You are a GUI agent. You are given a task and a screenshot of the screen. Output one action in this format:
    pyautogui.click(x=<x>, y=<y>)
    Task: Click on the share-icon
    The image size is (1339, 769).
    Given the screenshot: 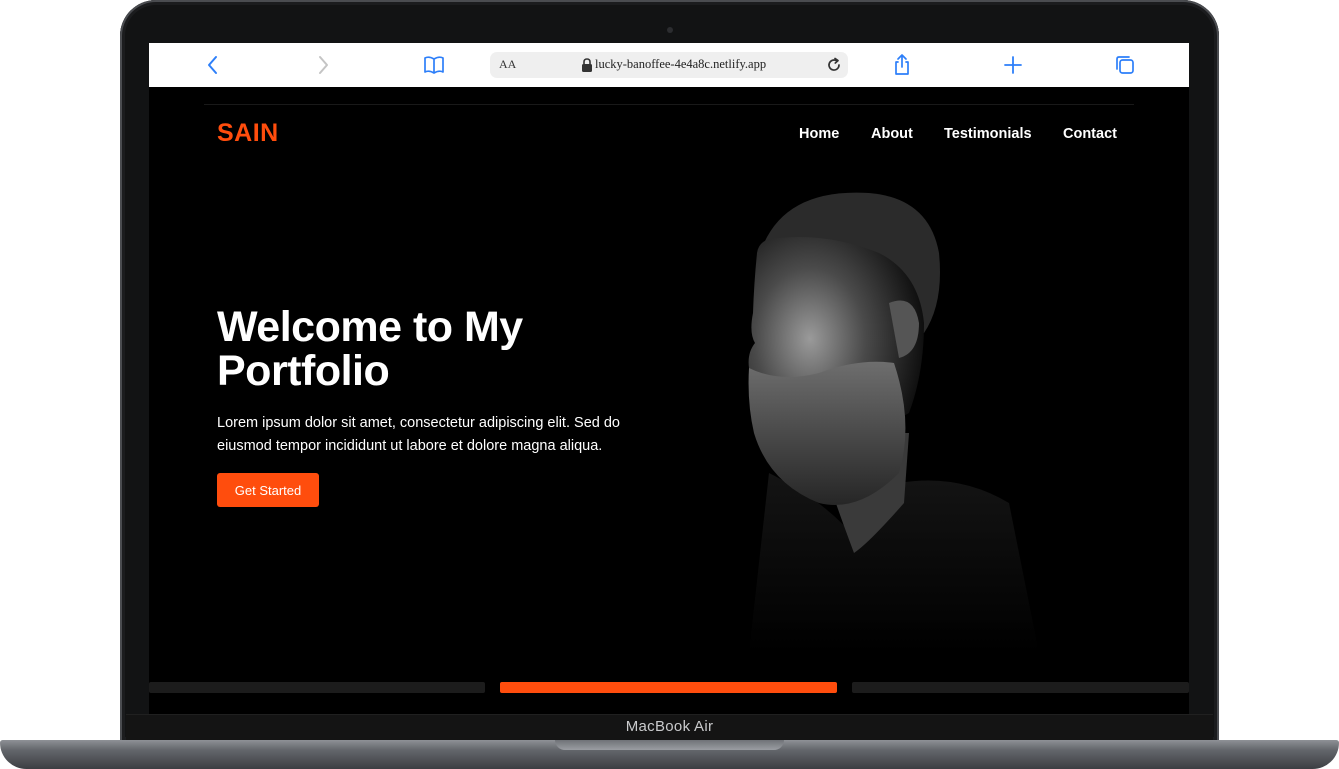 What is the action you would take?
    pyautogui.click(x=902, y=65)
    